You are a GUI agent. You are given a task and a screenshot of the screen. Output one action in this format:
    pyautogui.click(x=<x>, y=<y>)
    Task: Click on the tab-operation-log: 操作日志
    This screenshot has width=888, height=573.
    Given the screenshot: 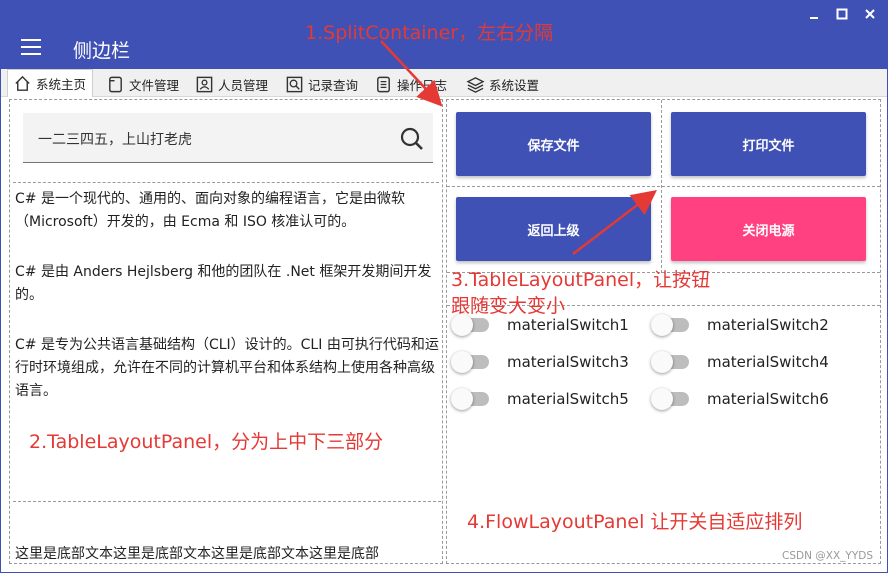 What is the action you would take?
    pyautogui.click(x=411, y=84)
    